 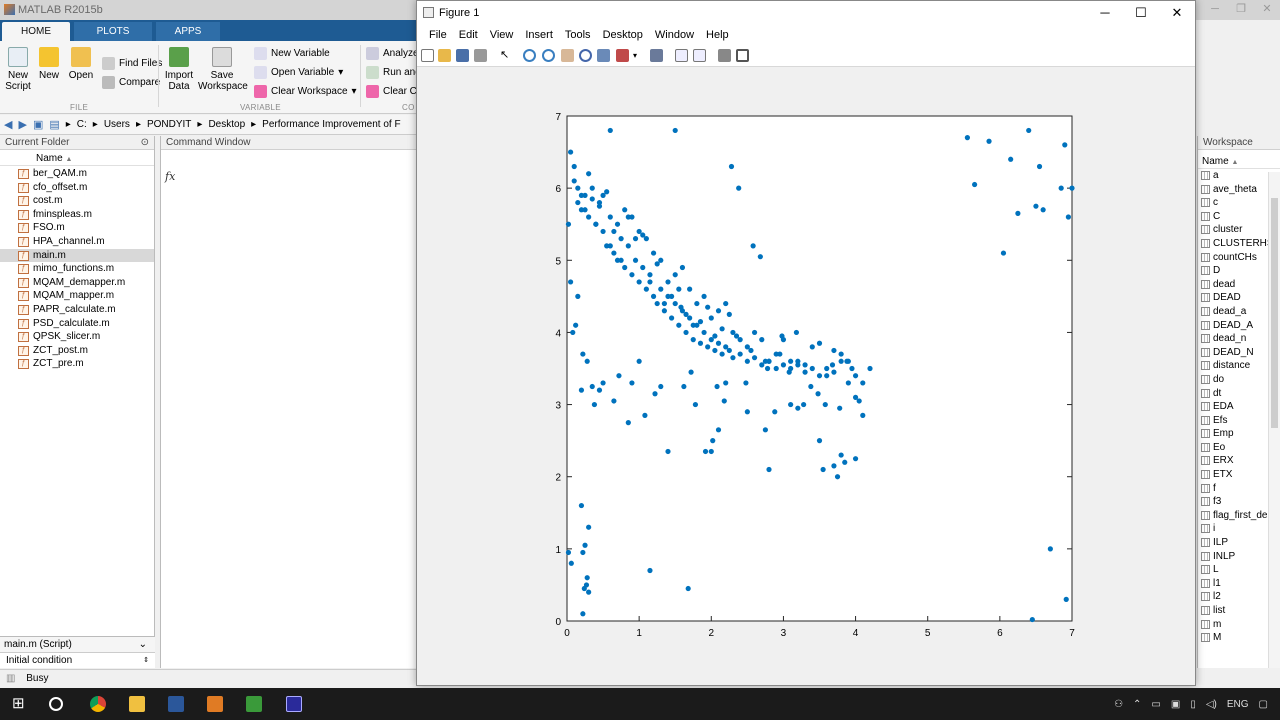 What do you see at coordinates (769, 469) in the screenshot?
I see `scatter-point` at bounding box center [769, 469].